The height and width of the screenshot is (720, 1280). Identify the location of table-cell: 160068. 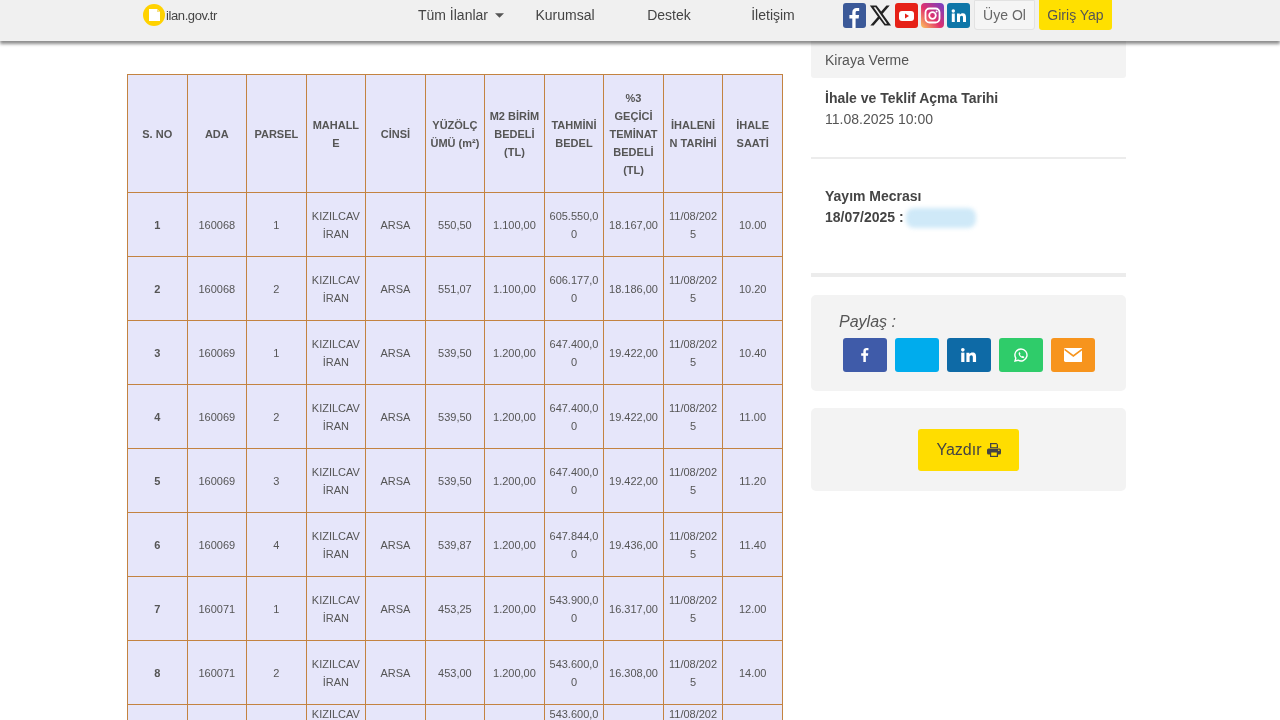
(217, 288).